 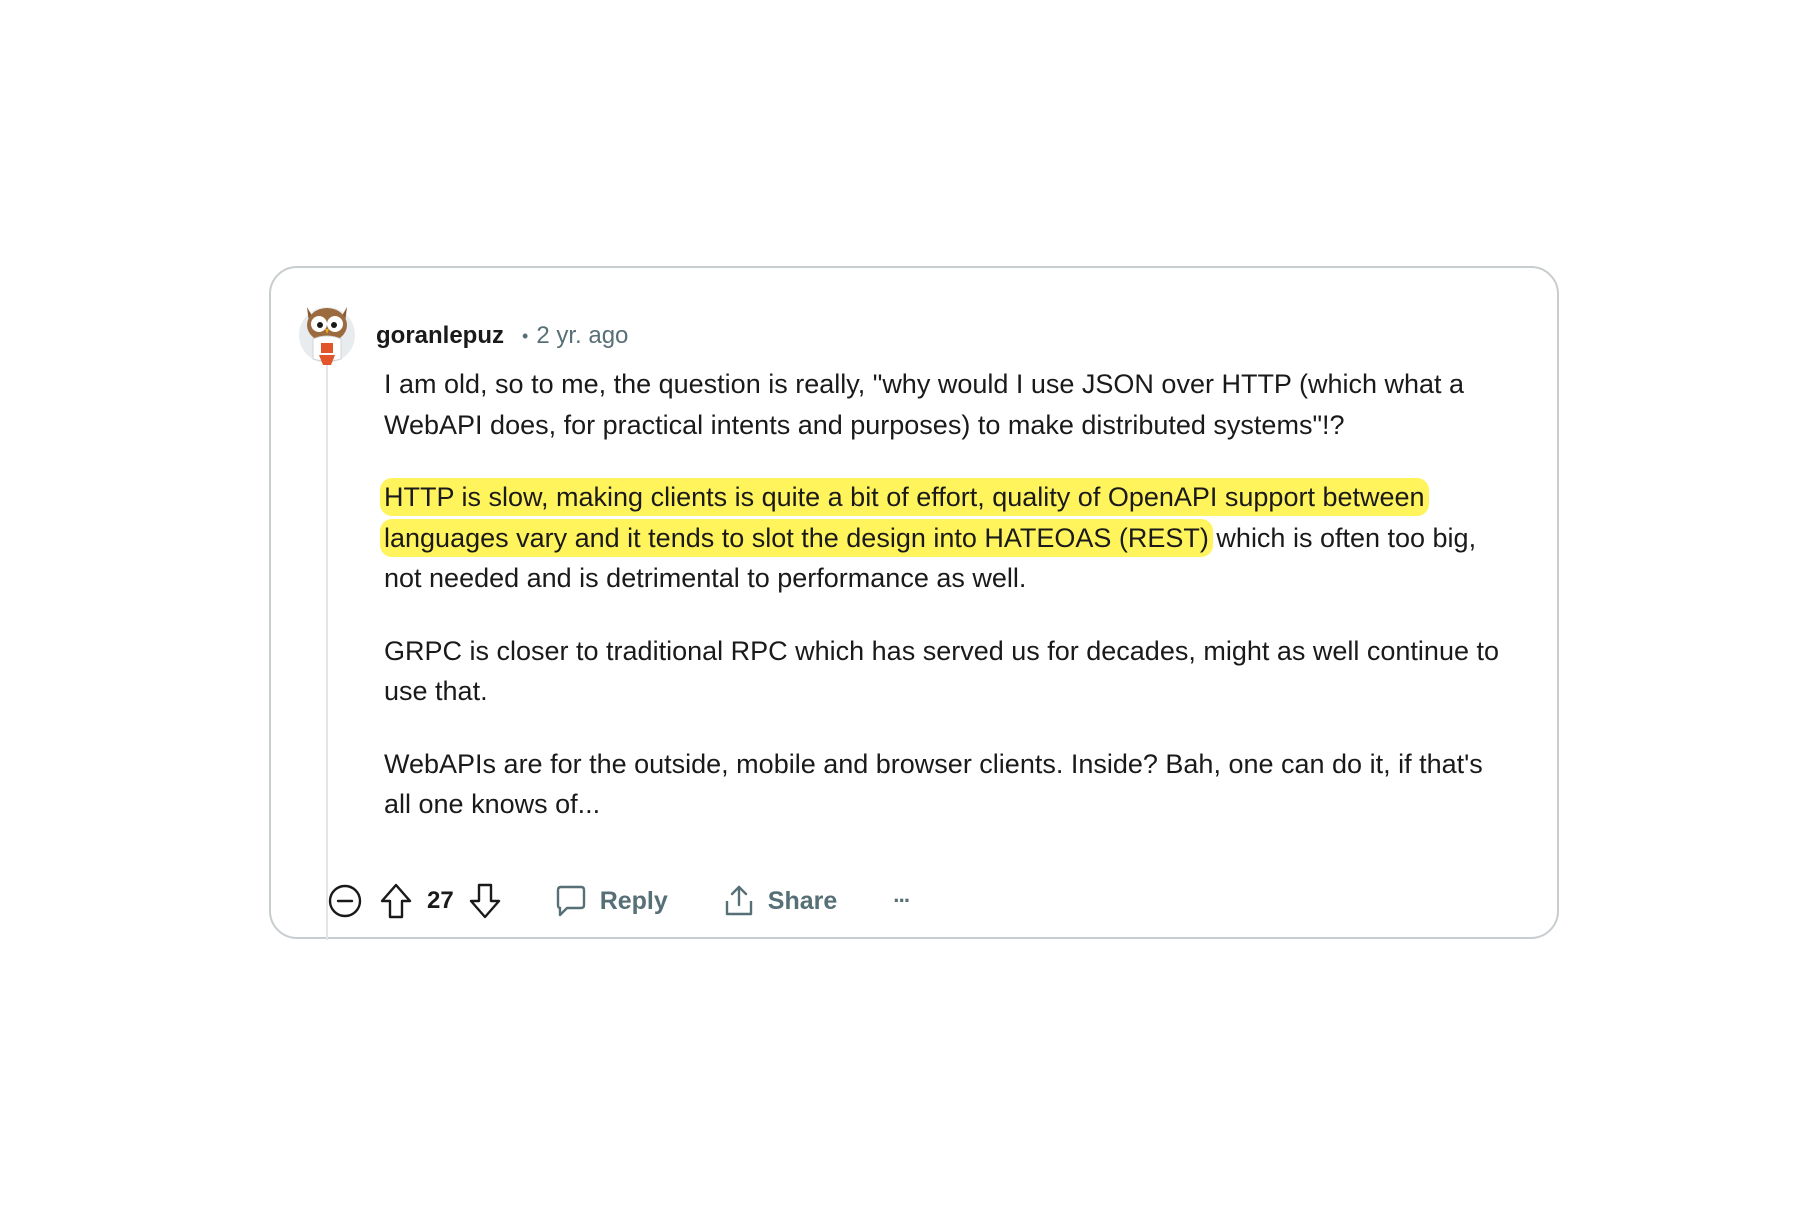 What do you see at coordinates (582, 336) in the screenshot?
I see `timestamp: 2 yr. ago` at bounding box center [582, 336].